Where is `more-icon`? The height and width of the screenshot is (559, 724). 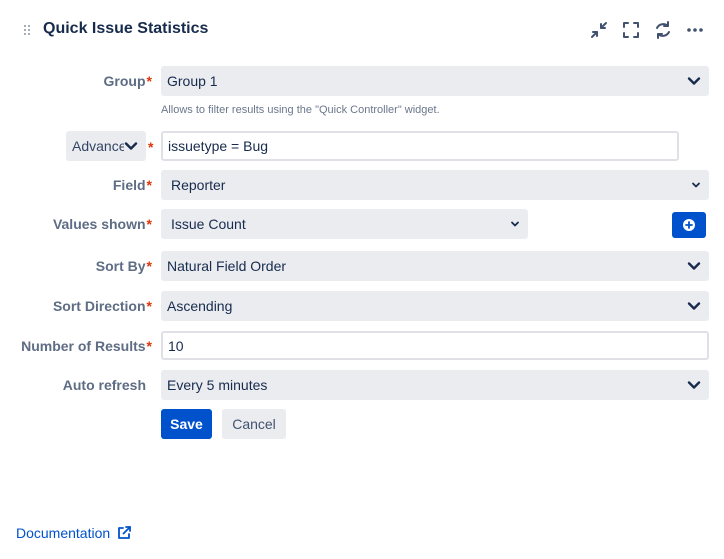 more-icon is located at coordinates (695, 30).